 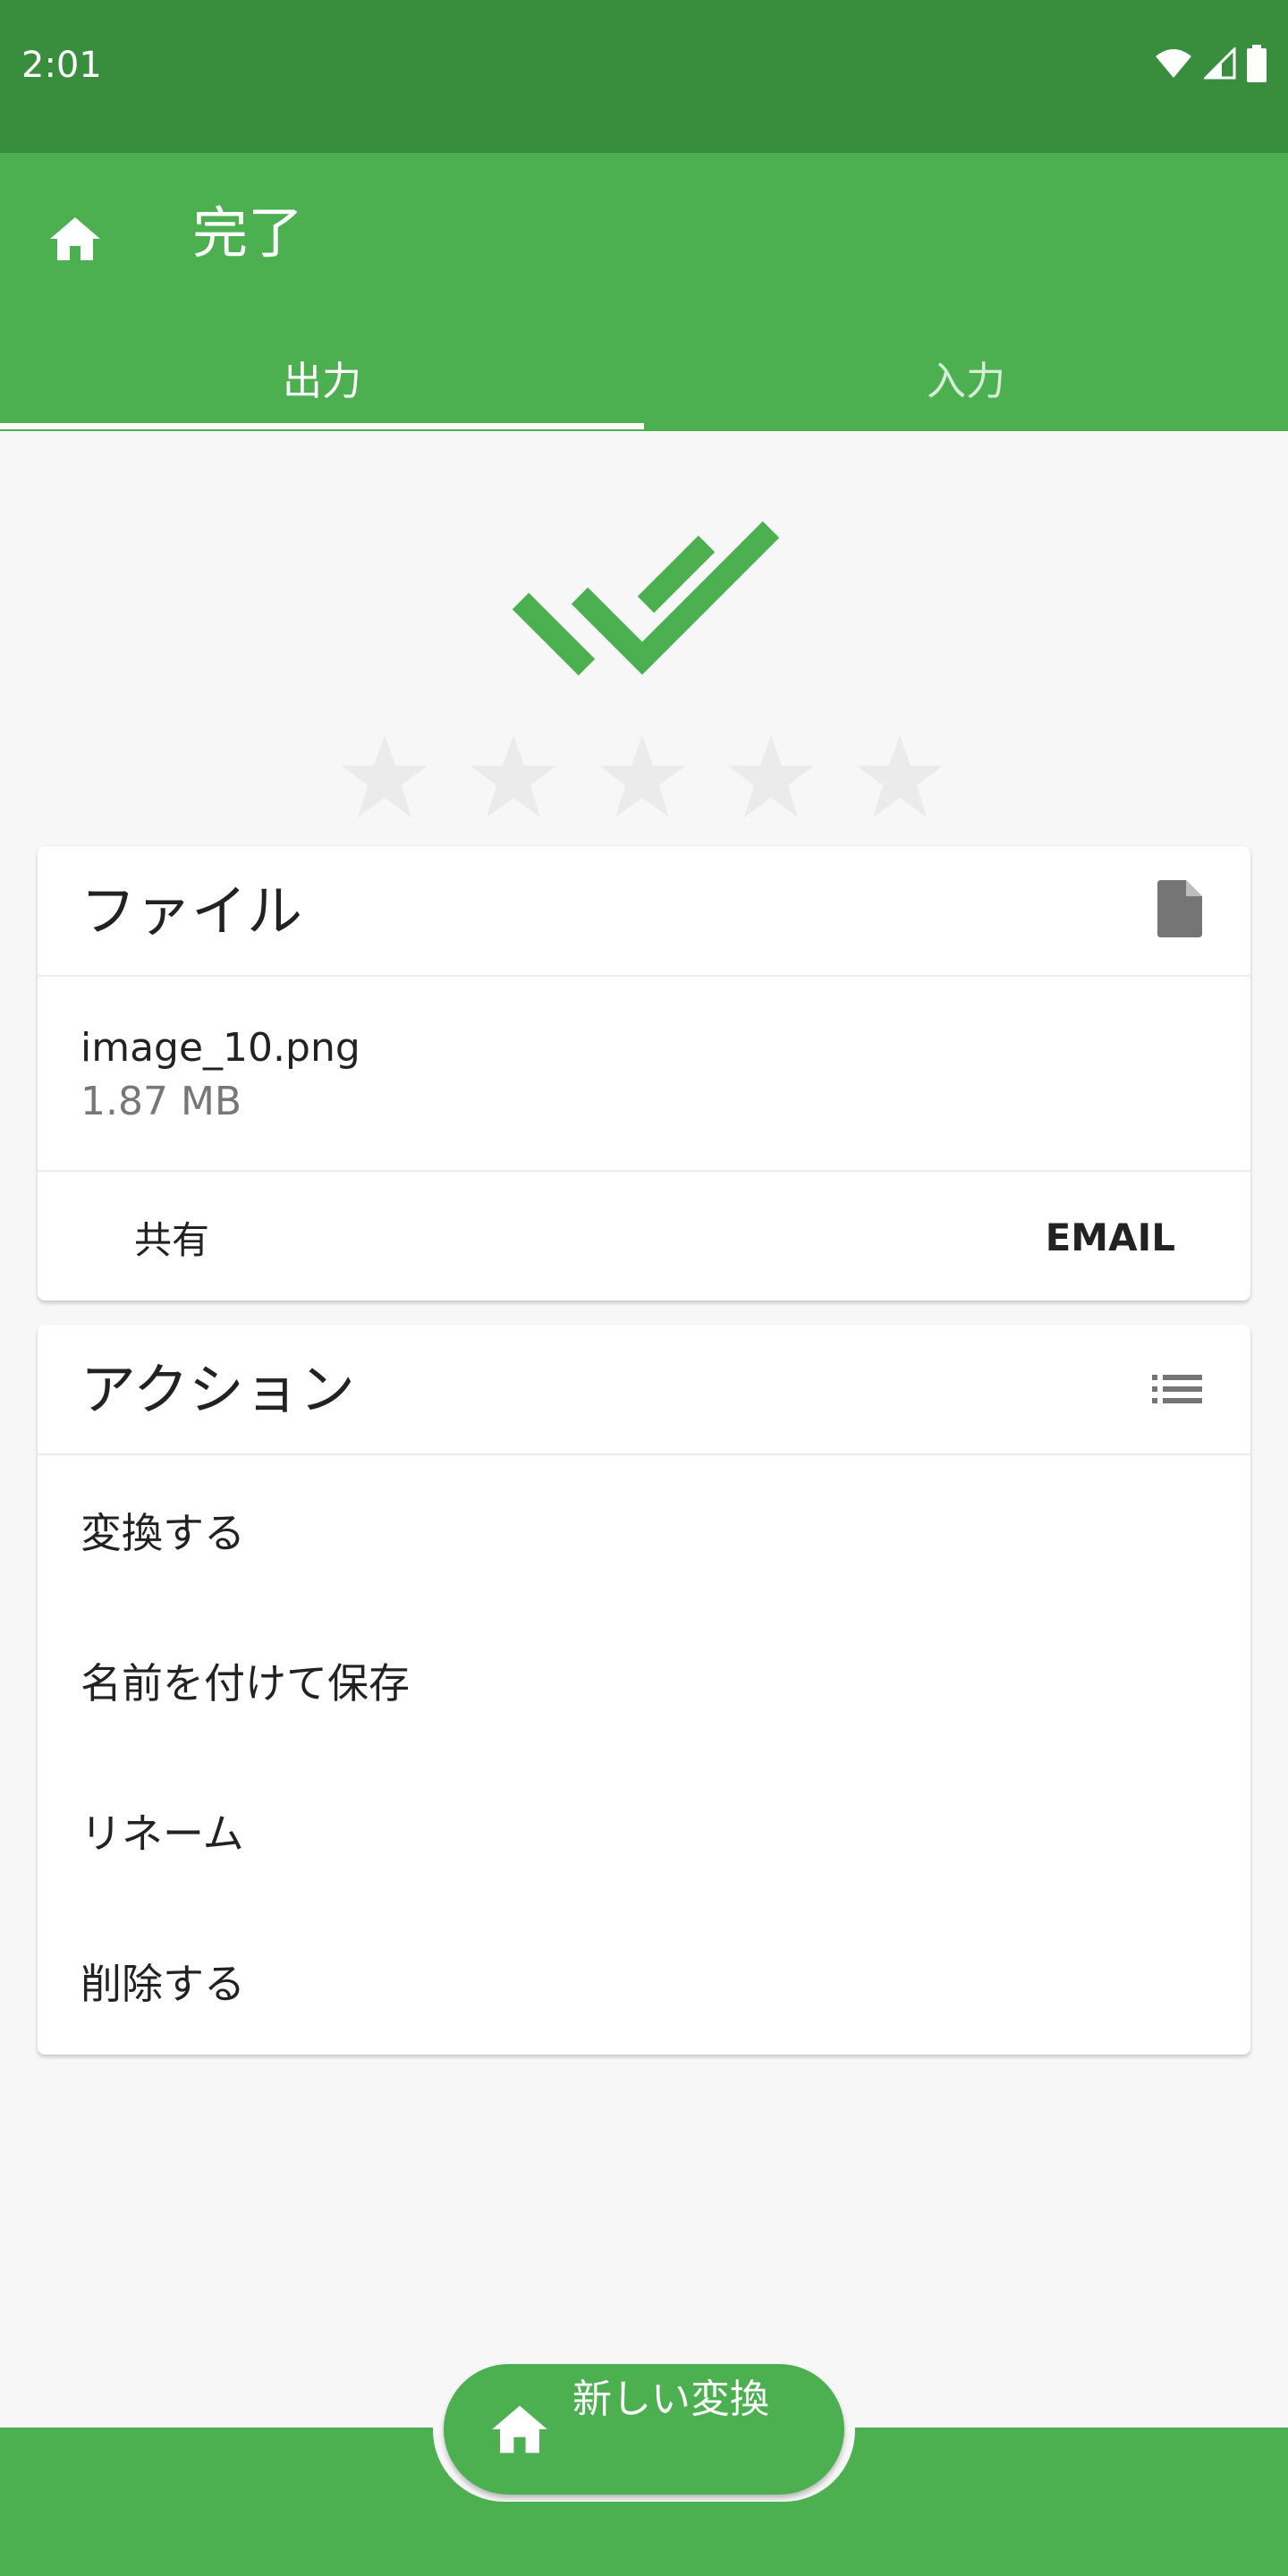 What do you see at coordinates (1257, 63) in the screenshot?
I see `battery-icon` at bounding box center [1257, 63].